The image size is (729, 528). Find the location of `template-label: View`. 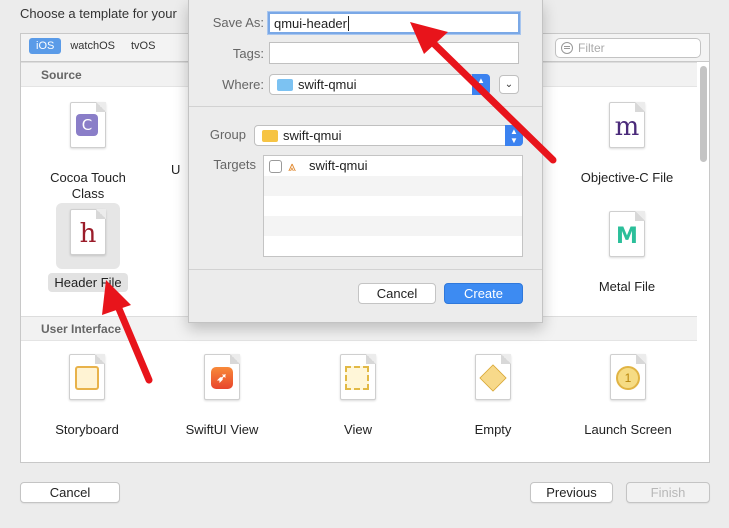

template-label: View is located at coordinates (358, 429).